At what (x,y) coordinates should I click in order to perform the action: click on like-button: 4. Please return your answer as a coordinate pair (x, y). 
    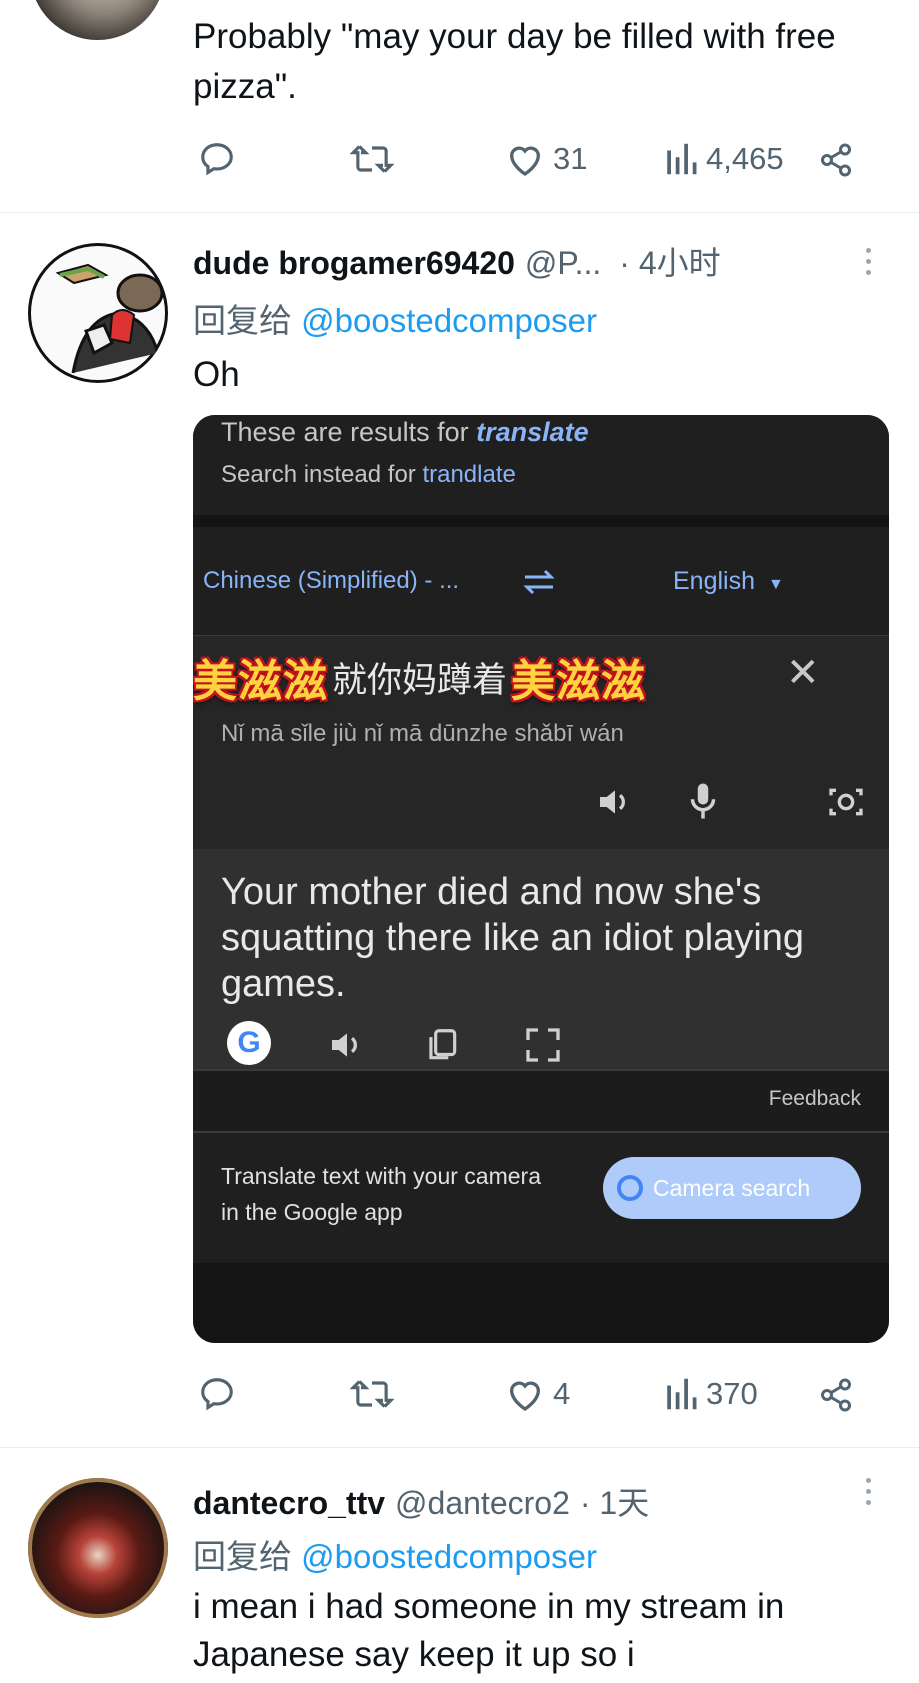
    Looking at the image, I should click on (537, 1394).